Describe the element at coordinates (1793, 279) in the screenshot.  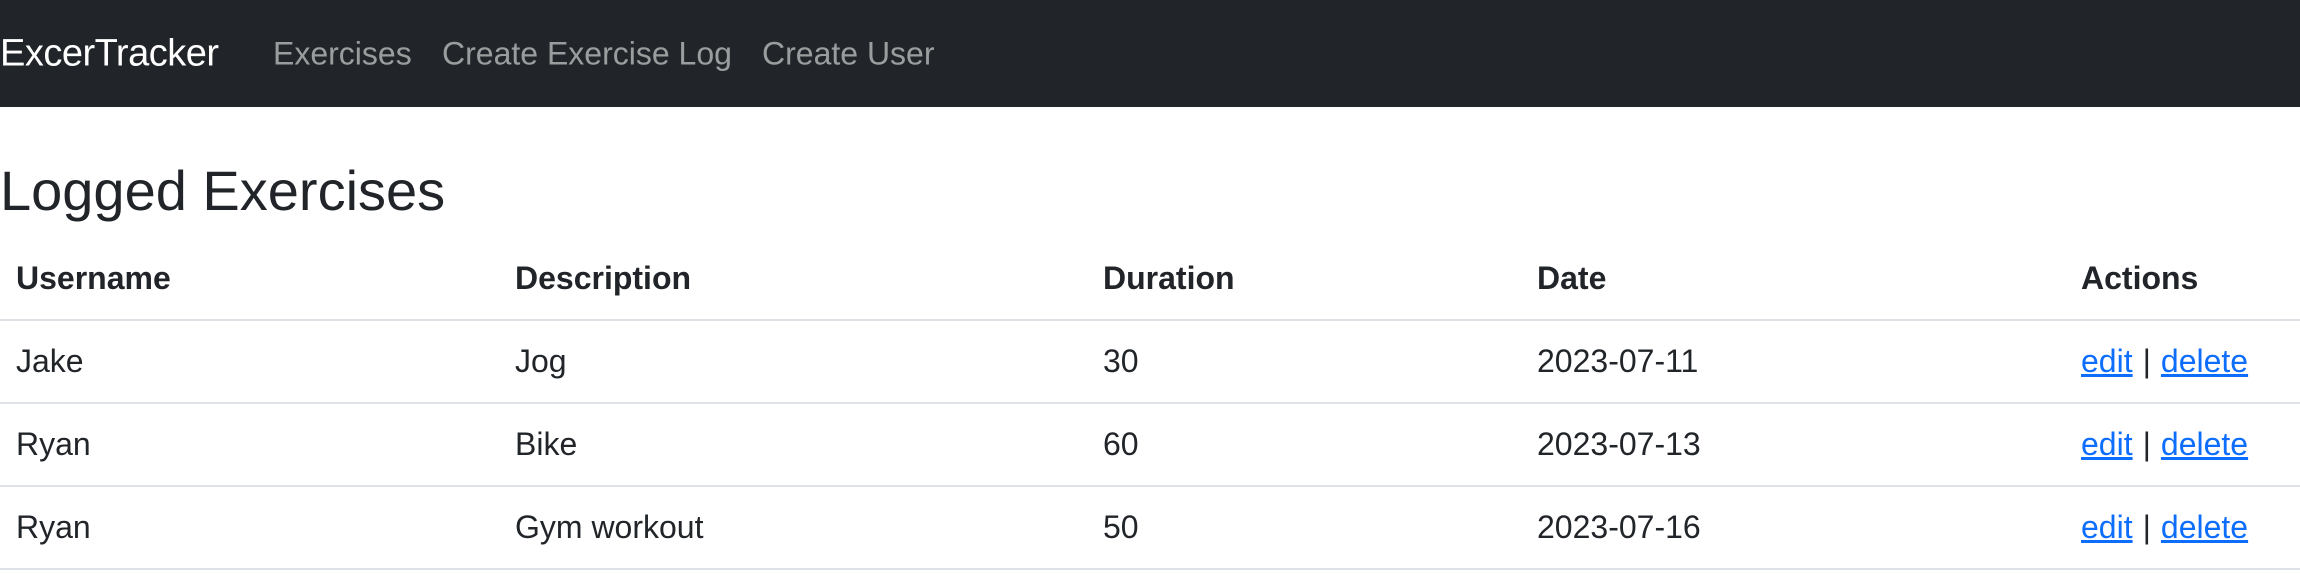
I see `column-header-date: Date` at that location.